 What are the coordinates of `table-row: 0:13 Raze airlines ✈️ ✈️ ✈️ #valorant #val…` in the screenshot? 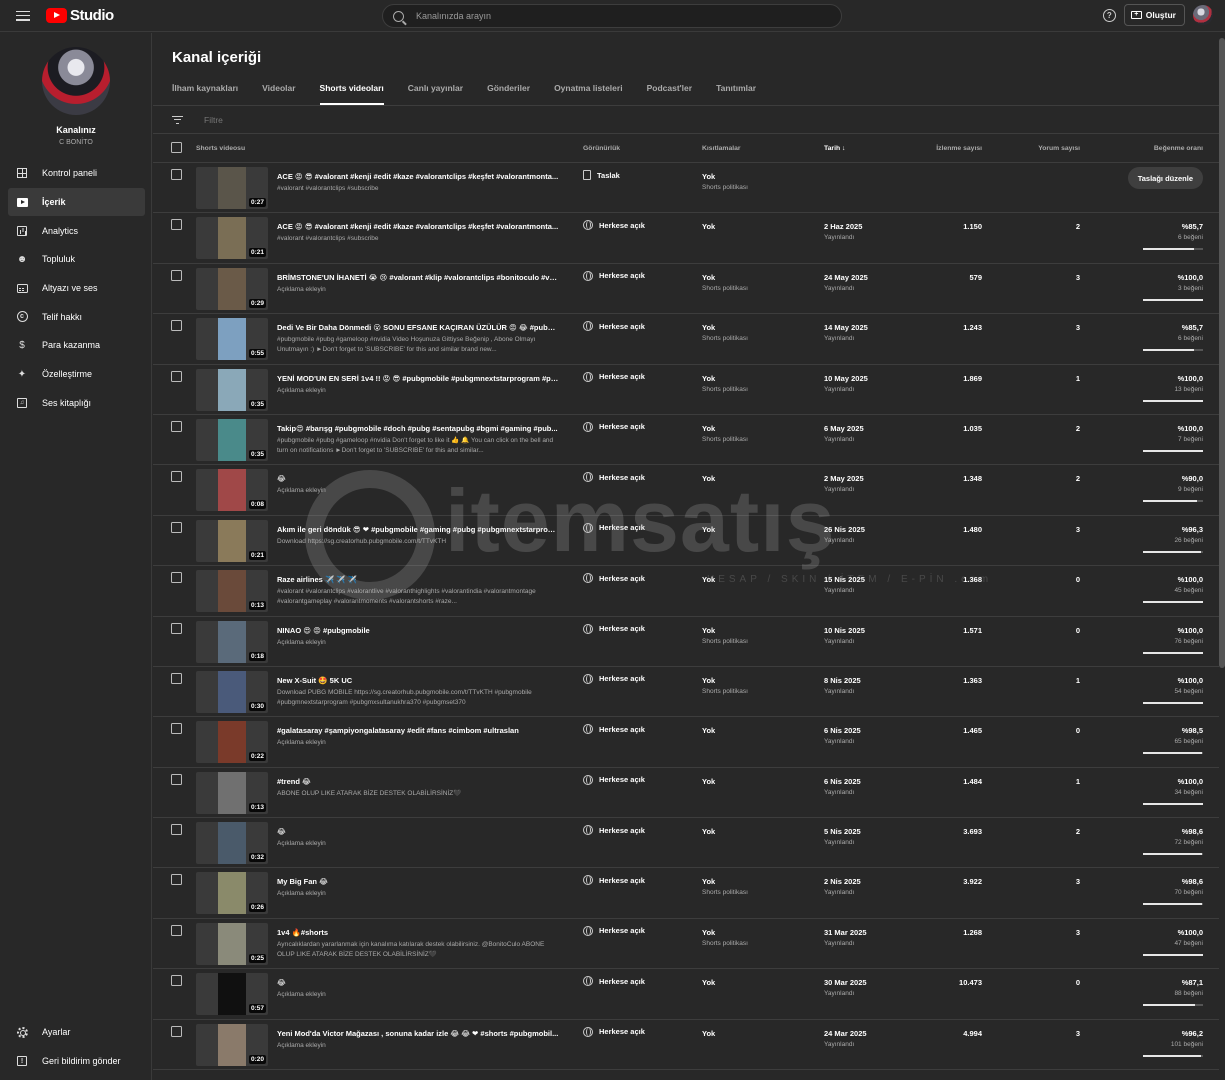 It's located at (686, 591).